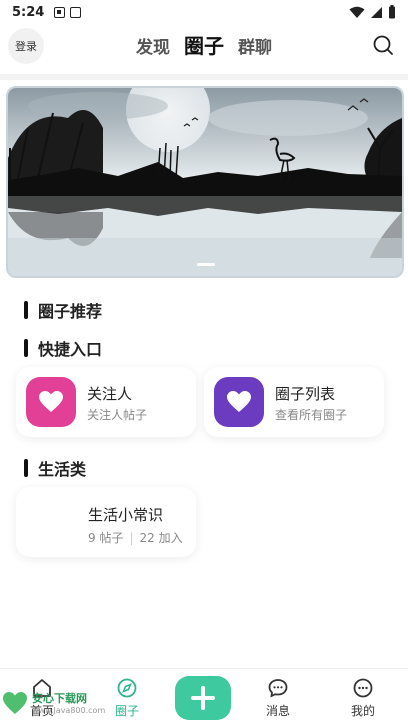  I want to click on compass-icon, so click(127, 688).